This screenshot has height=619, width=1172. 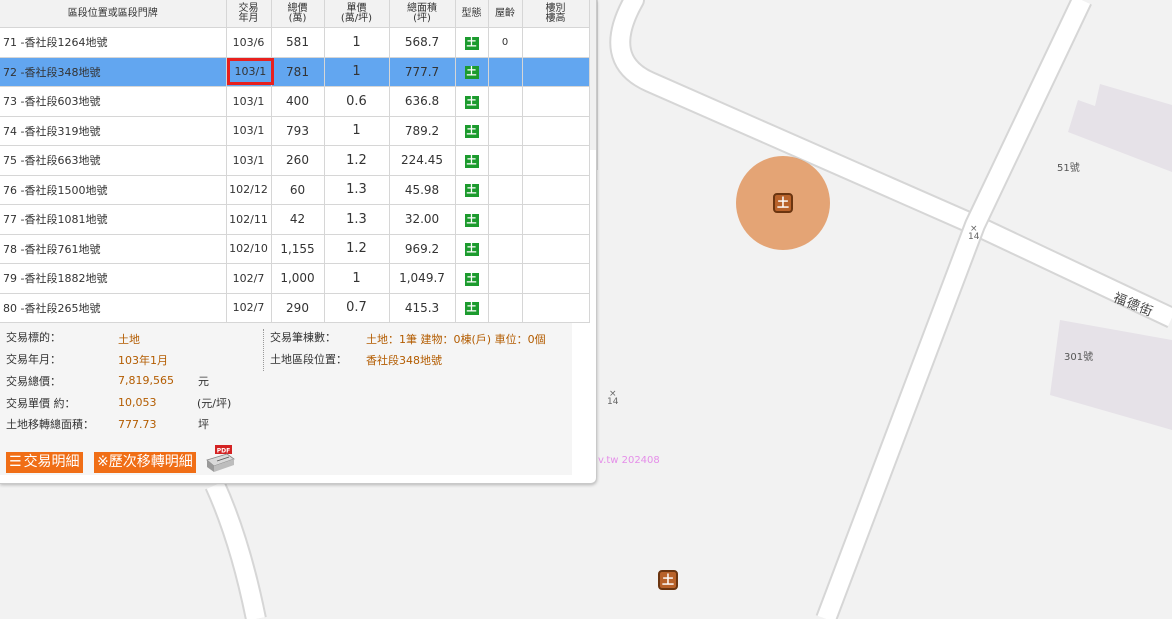 I want to click on unit-price-cell: 1.2, so click(x=357, y=249).